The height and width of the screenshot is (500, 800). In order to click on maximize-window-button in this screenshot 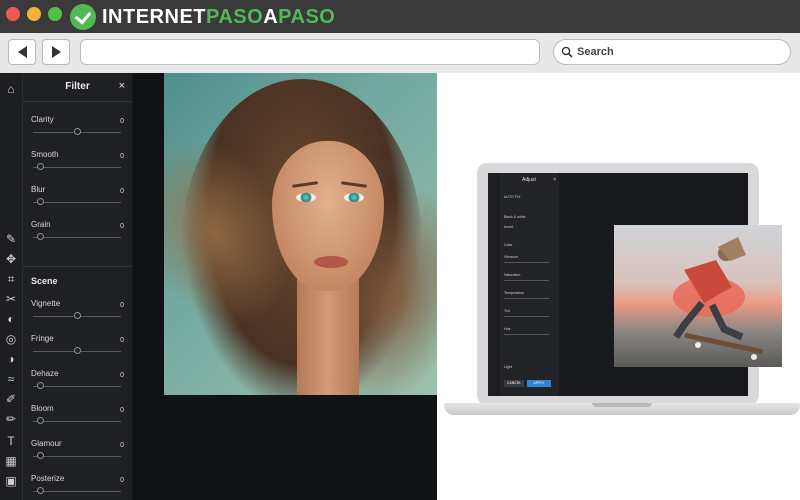, I will do `click(55, 14)`.